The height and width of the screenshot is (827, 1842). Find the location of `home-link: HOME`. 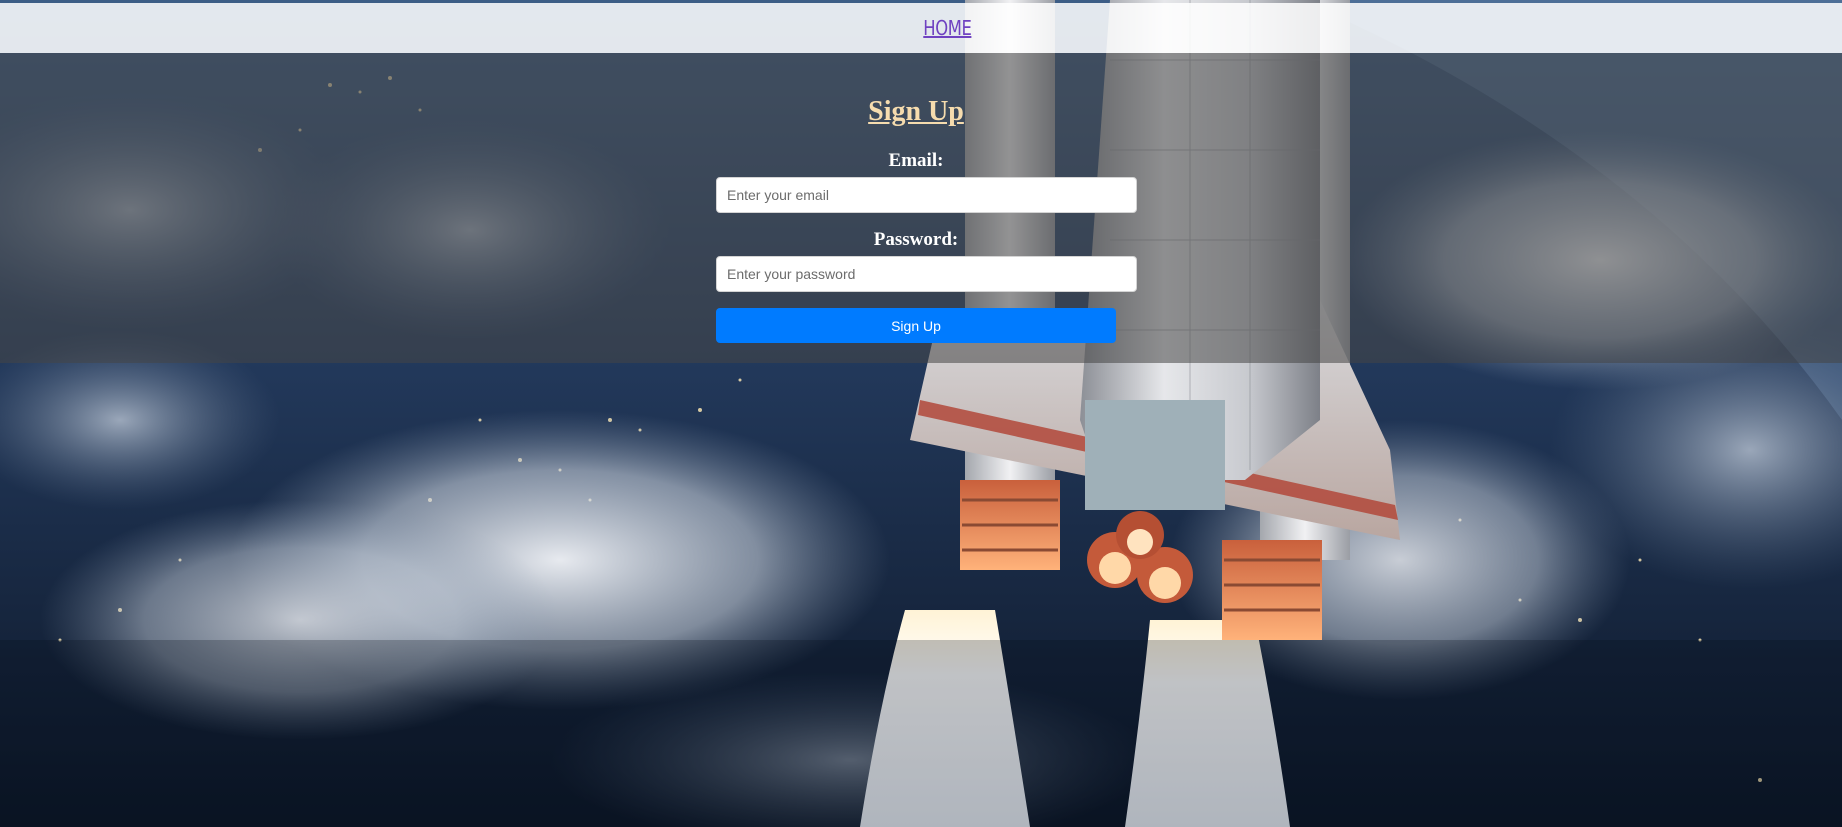

home-link: HOME is located at coordinates (947, 28).